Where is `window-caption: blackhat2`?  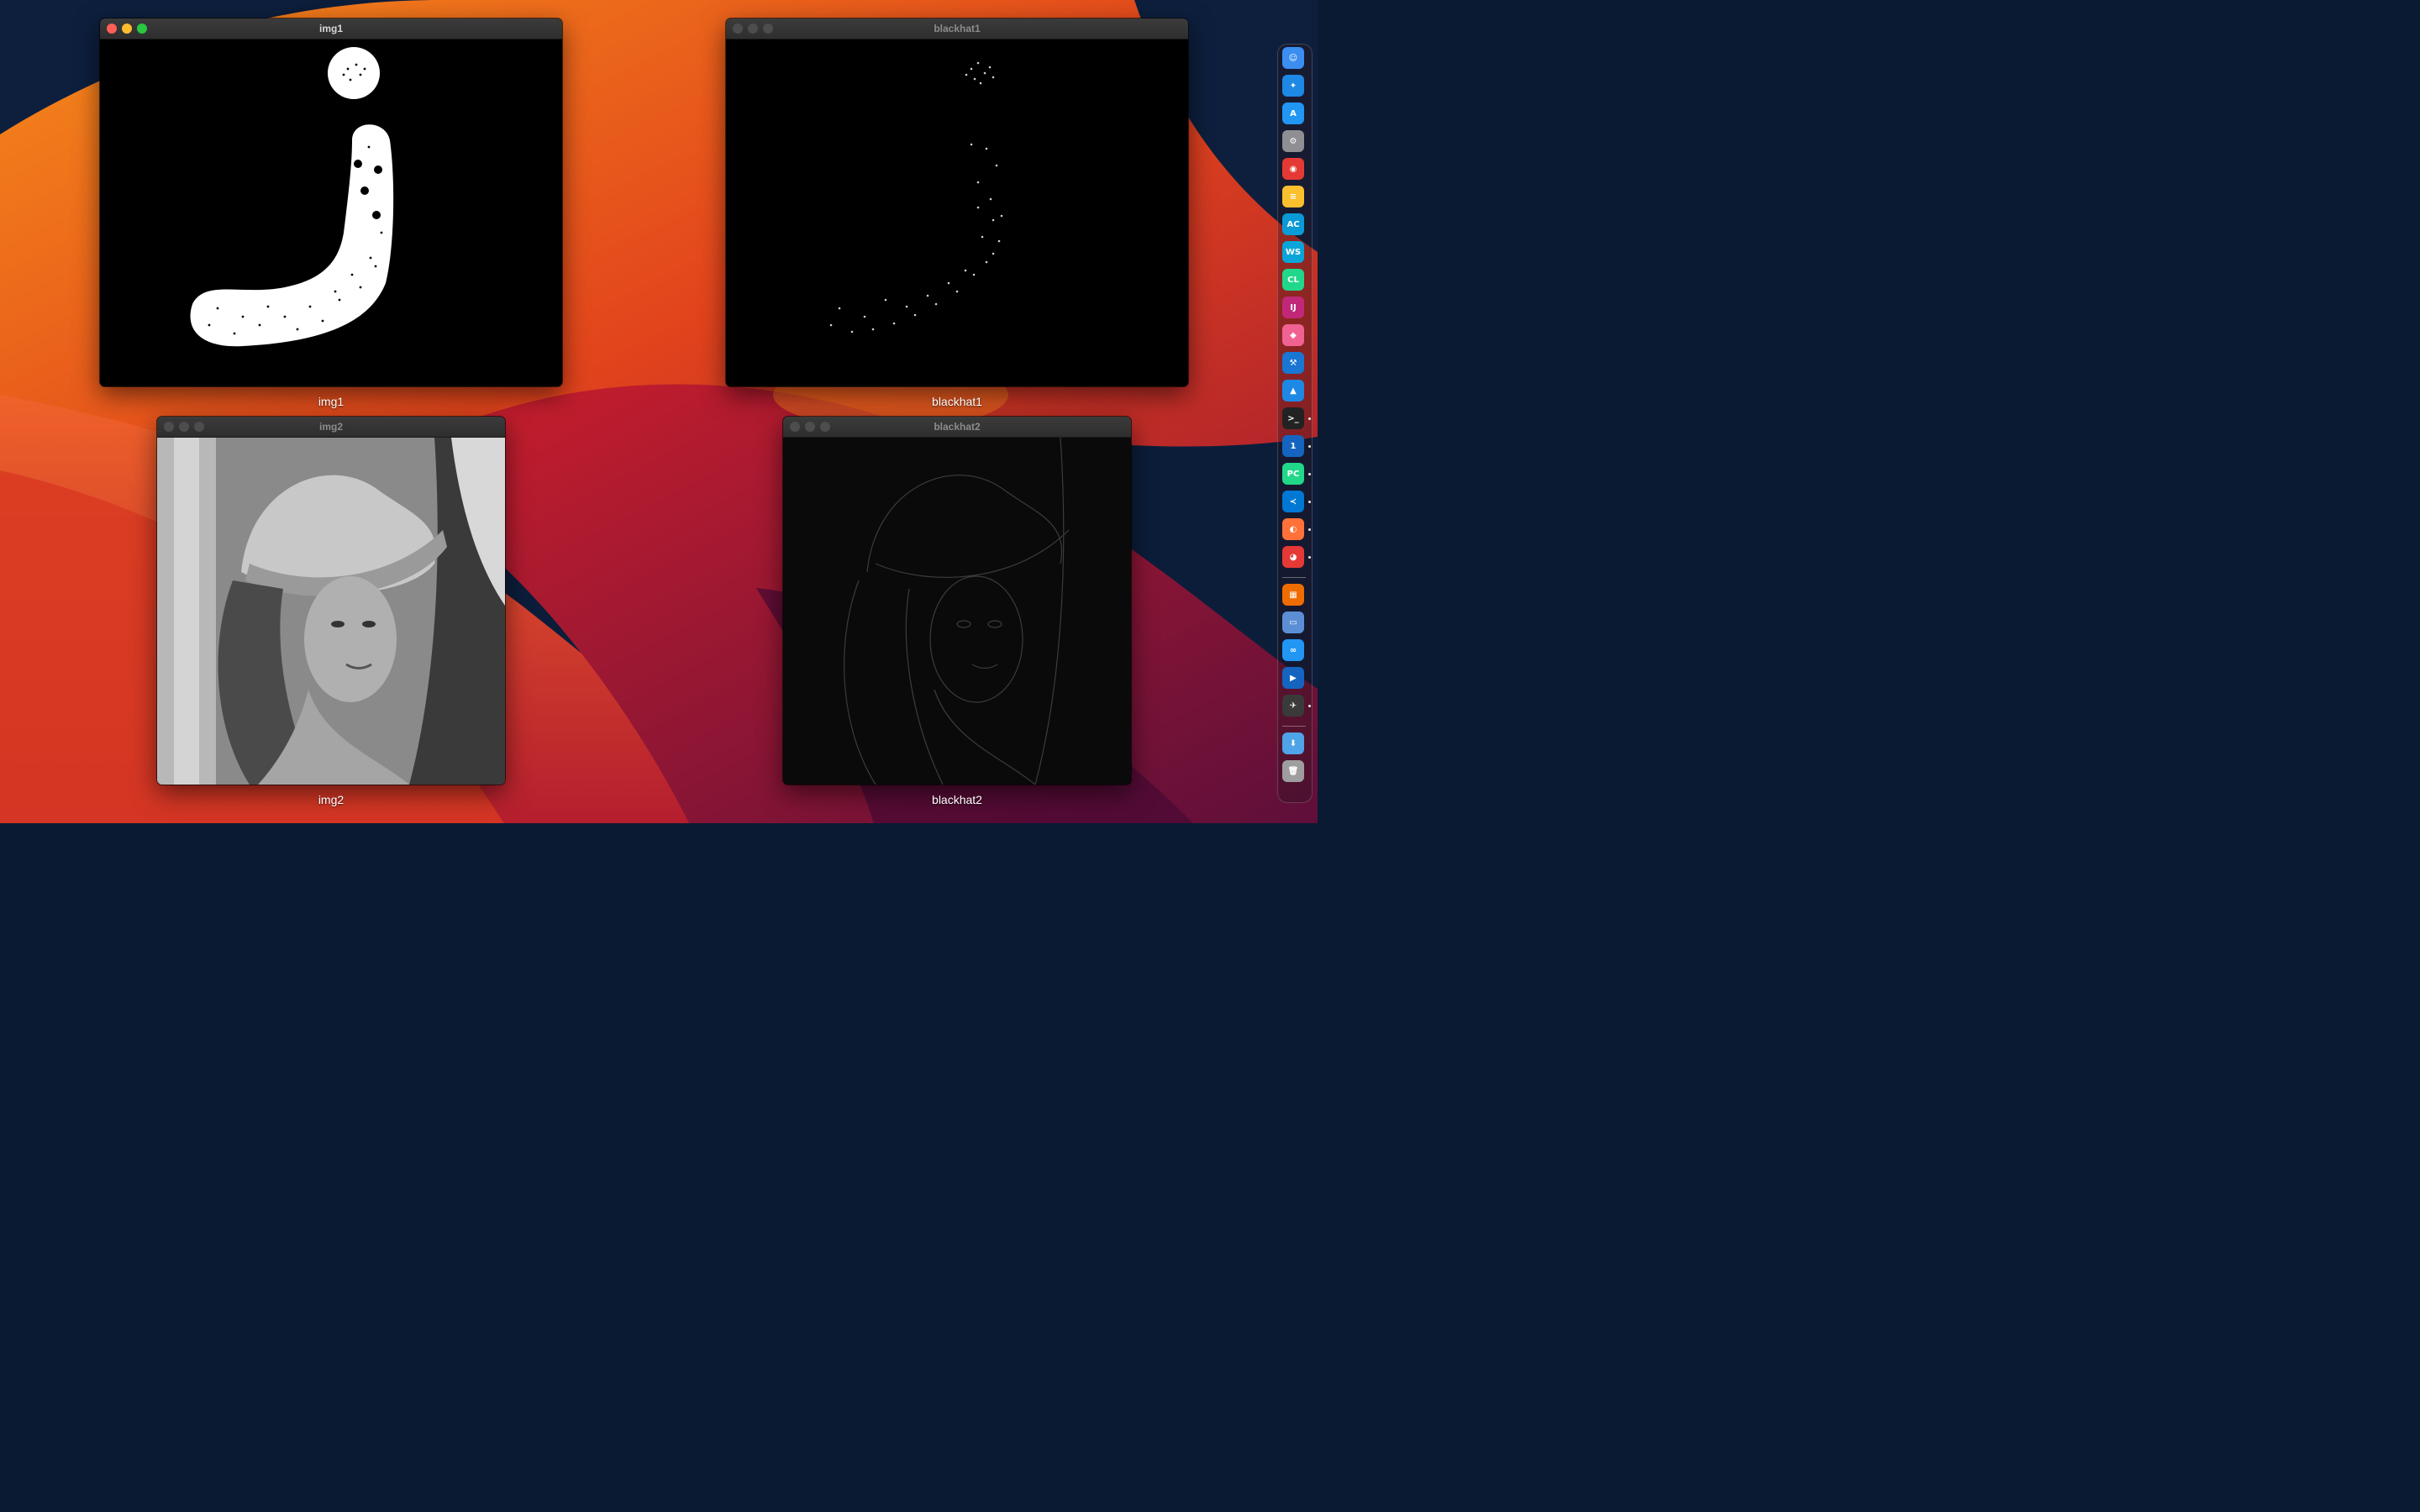 window-caption: blackhat2 is located at coordinates (957, 799).